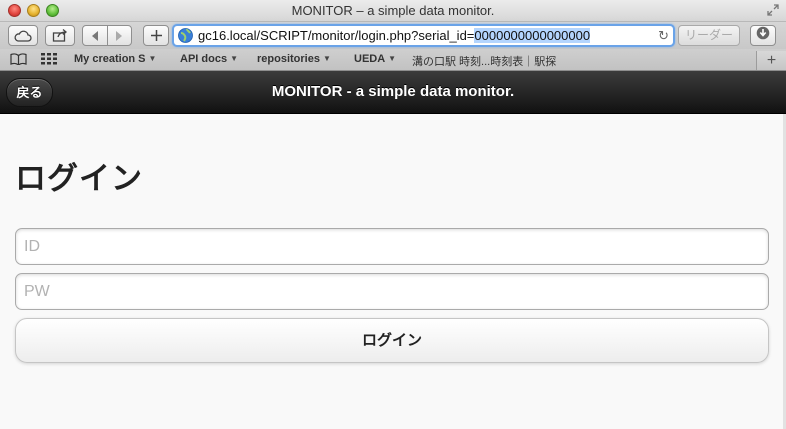 The width and height of the screenshot is (786, 429). What do you see at coordinates (110, 59) in the screenshot?
I see `bookmark-label: My creation S` at bounding box center [110, 59].